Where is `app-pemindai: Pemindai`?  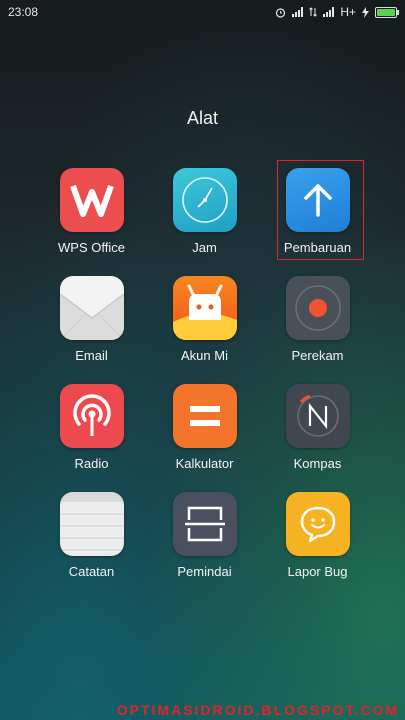
app-pemindai: Pemindai is located at coordinates (204, 538).